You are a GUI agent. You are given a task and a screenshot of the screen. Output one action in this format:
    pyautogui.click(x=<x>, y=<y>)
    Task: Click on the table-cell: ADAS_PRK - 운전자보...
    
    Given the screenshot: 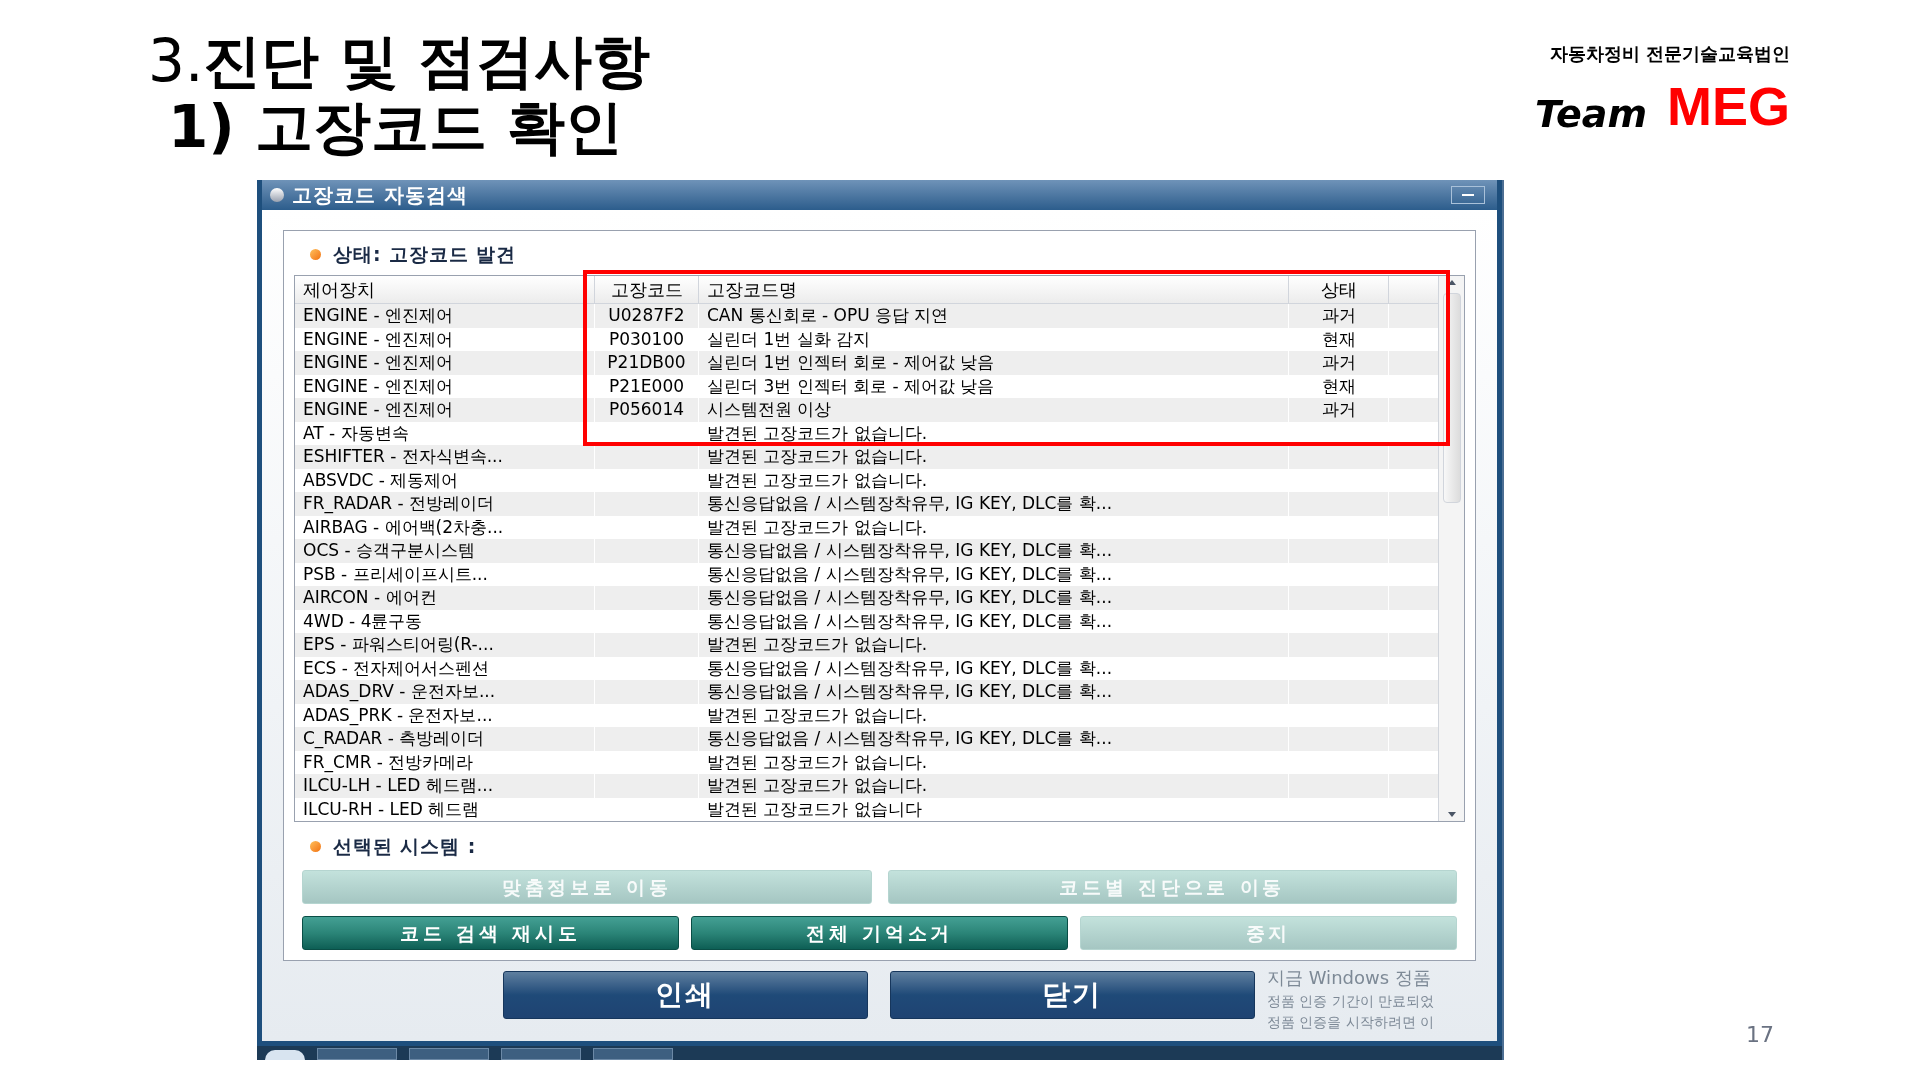 What is the action you would take?
    pyautogui.click(x=398, y=714)
    